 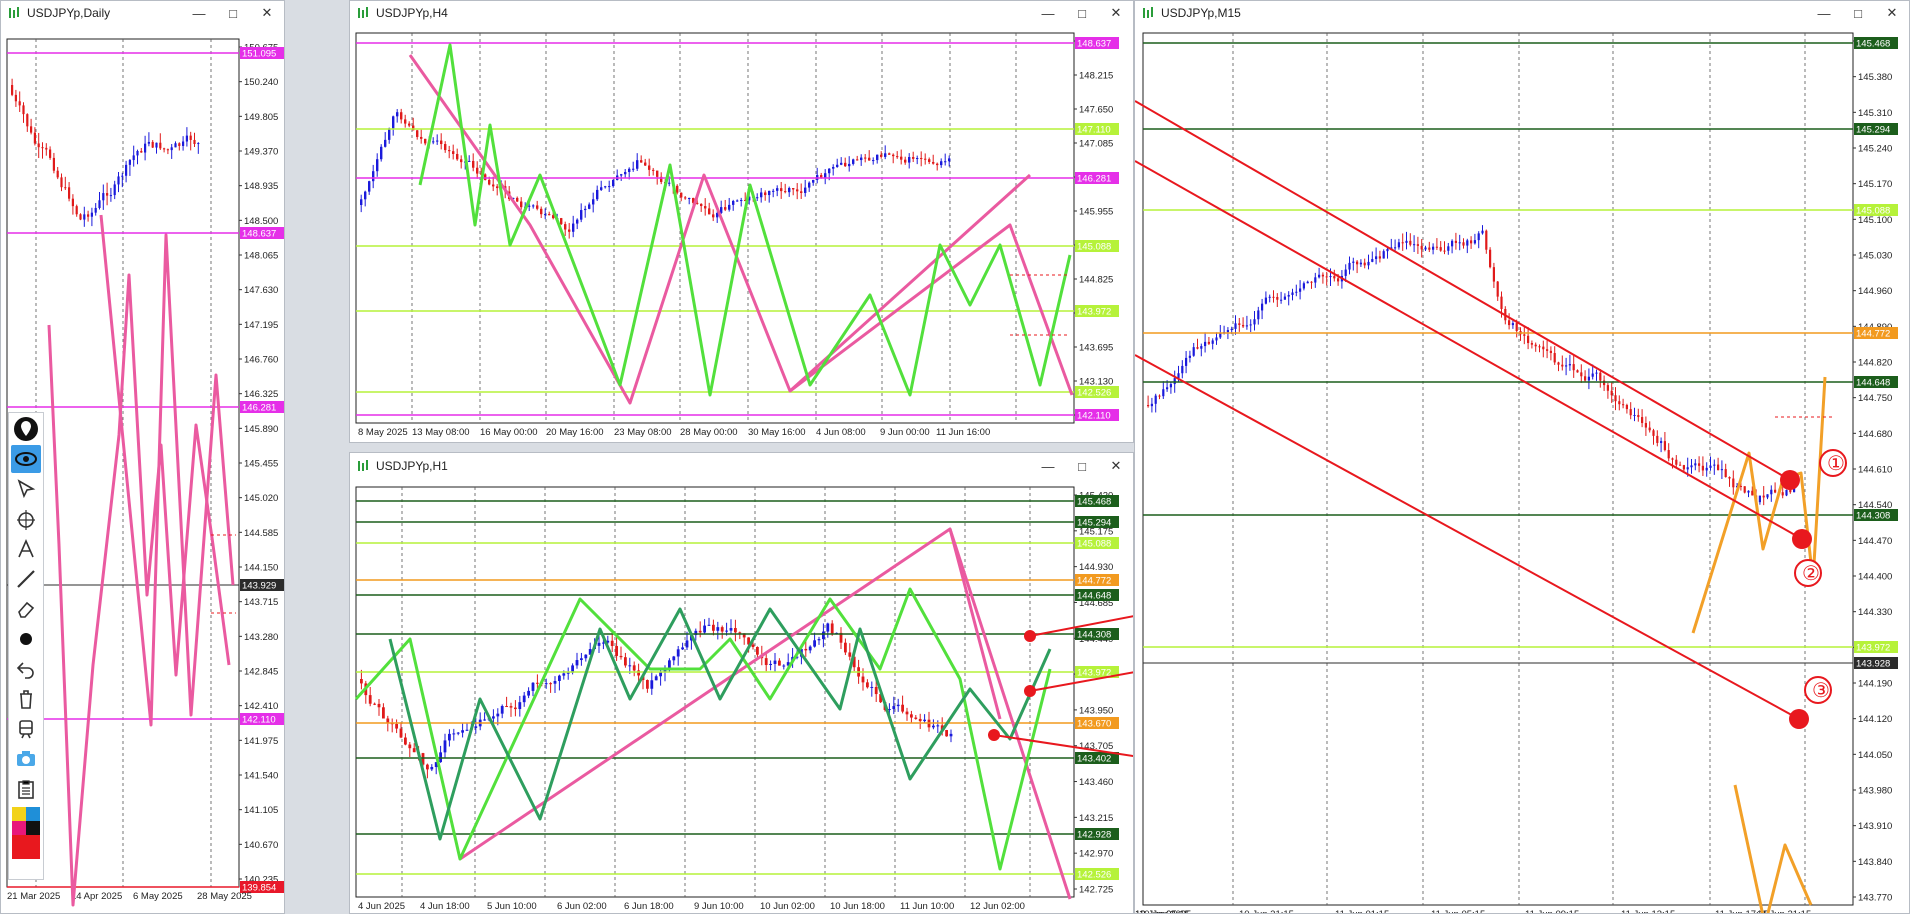 What do you see at coordinates (26, 833) in the screenshot?
I see `color-swatch-icon` at bounding box center [26, 833].